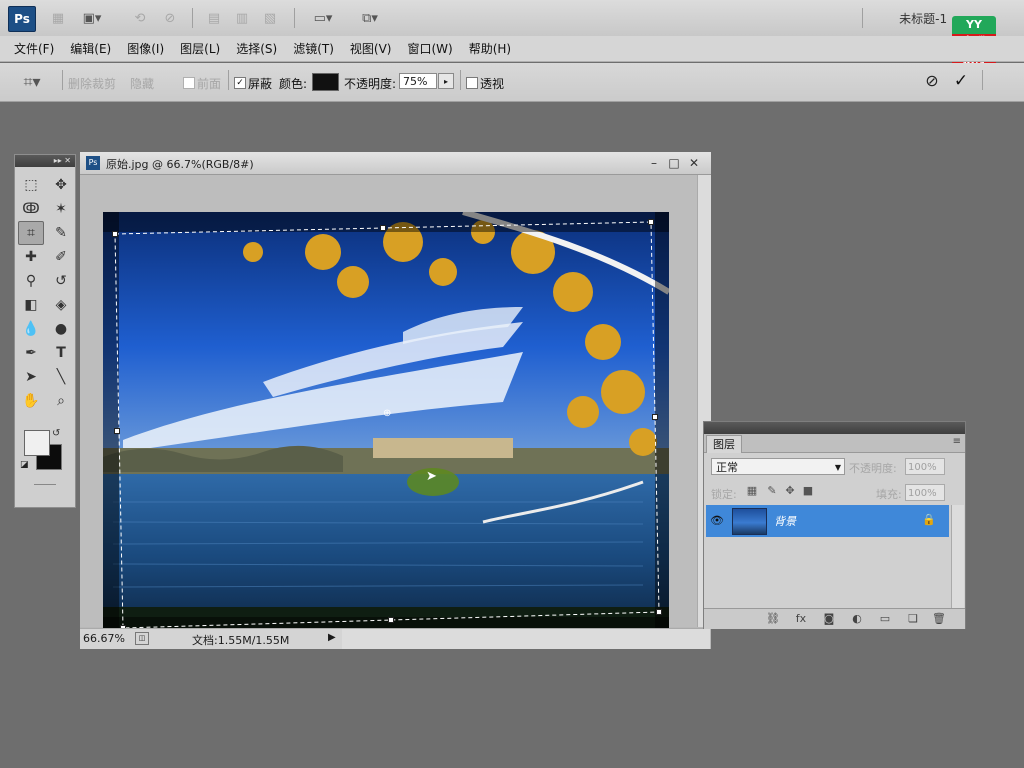 The width and height of the screenshot is (1024, 768). I want to click on screen-mode-icon: ▣▾, so click(92, 18).